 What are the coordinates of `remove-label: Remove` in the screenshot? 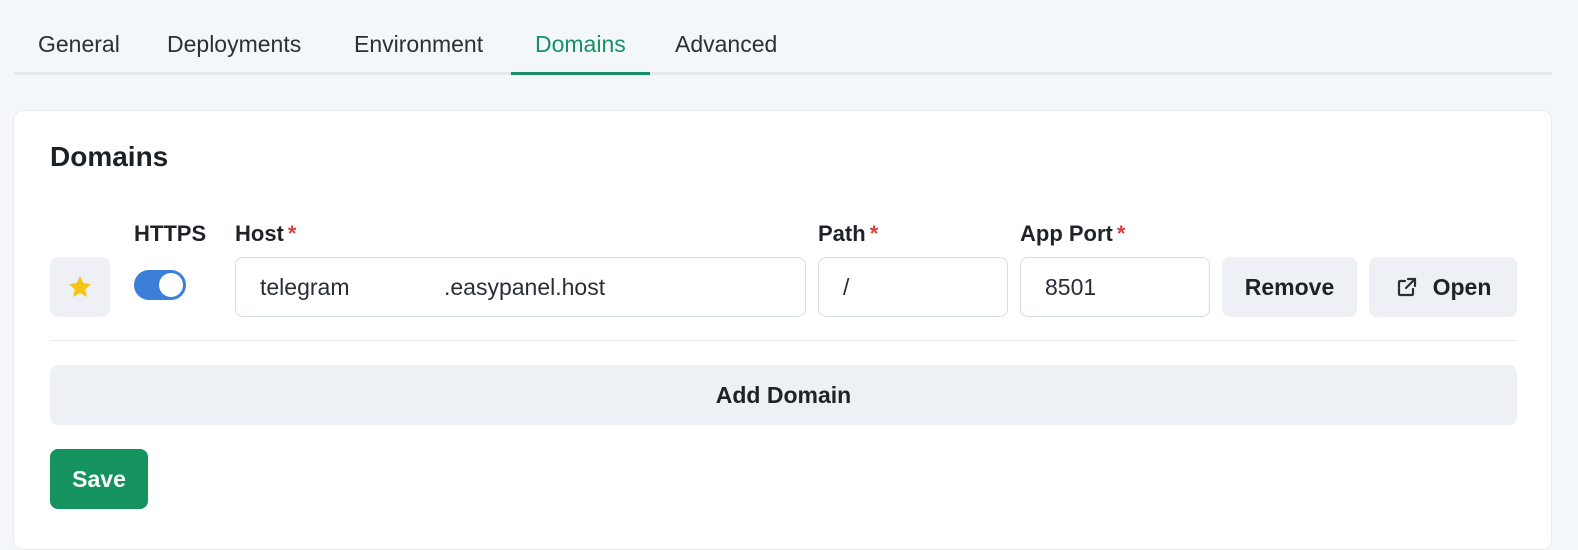 It's located at (1289, 286).